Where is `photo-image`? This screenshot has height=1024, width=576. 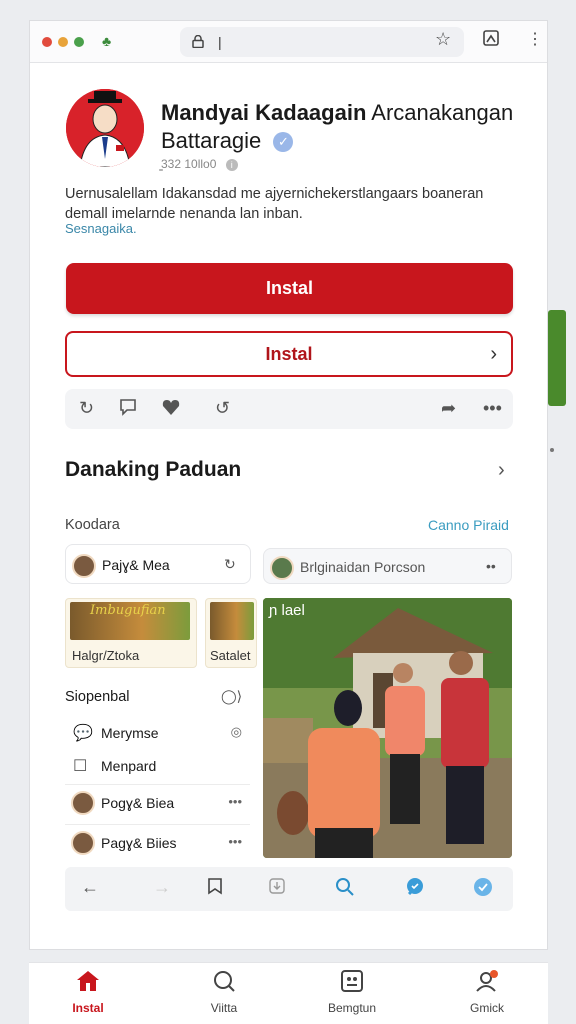 photo-image is located at coordinates (387, 728).